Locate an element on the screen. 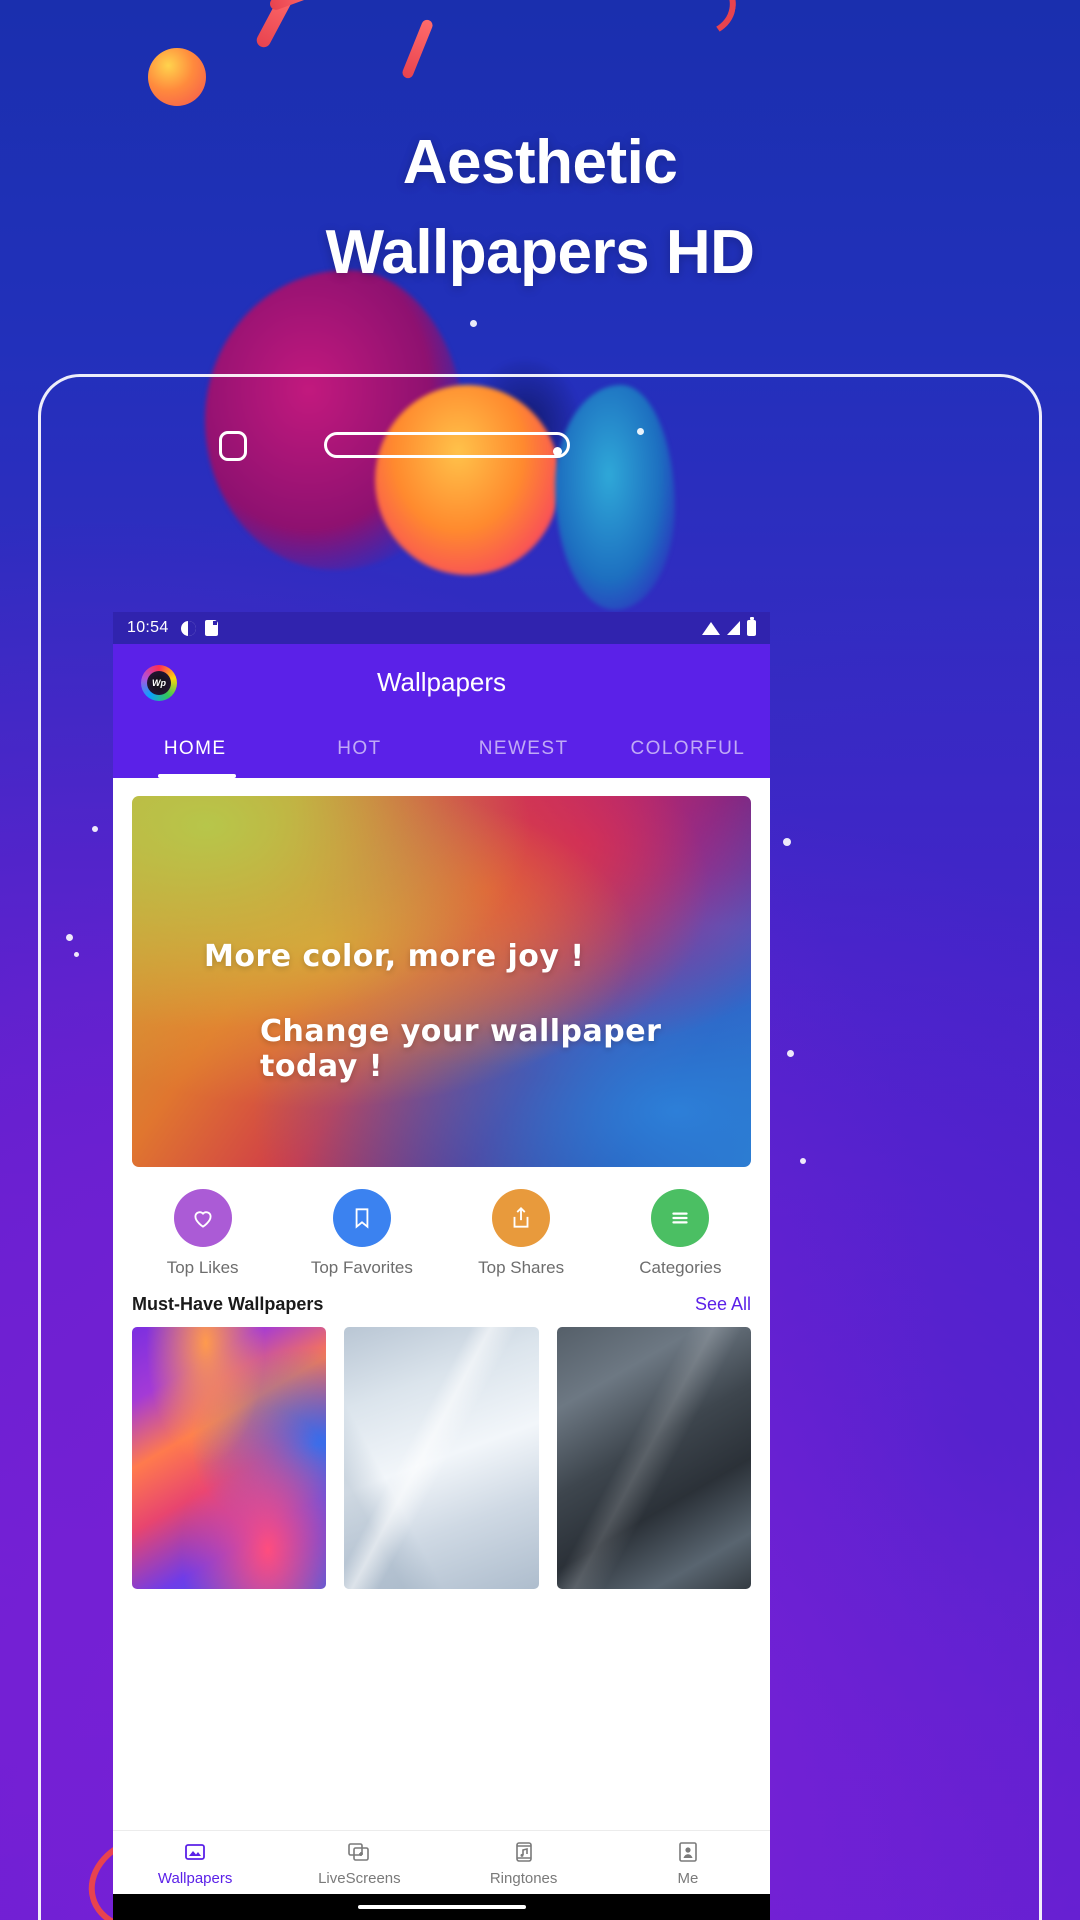 This screenshot has width=1080, height=1920. tab-home: HOME is located at coordinates (195, 758).